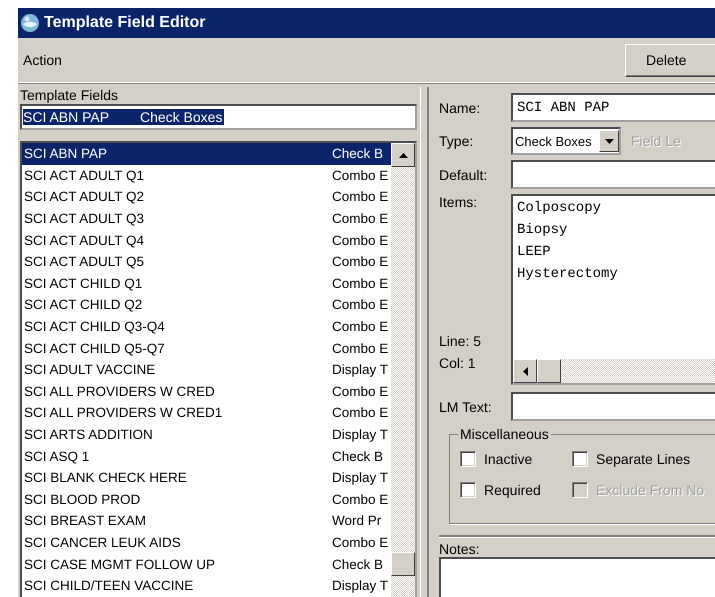 This screenshot has height=597, width=715. What do you see at coordinates (206, 327) in the screenshot?
I see `list-row: SCI ACT CHILD Q3-Q4 Combo E` at bounding box center [206, 327].